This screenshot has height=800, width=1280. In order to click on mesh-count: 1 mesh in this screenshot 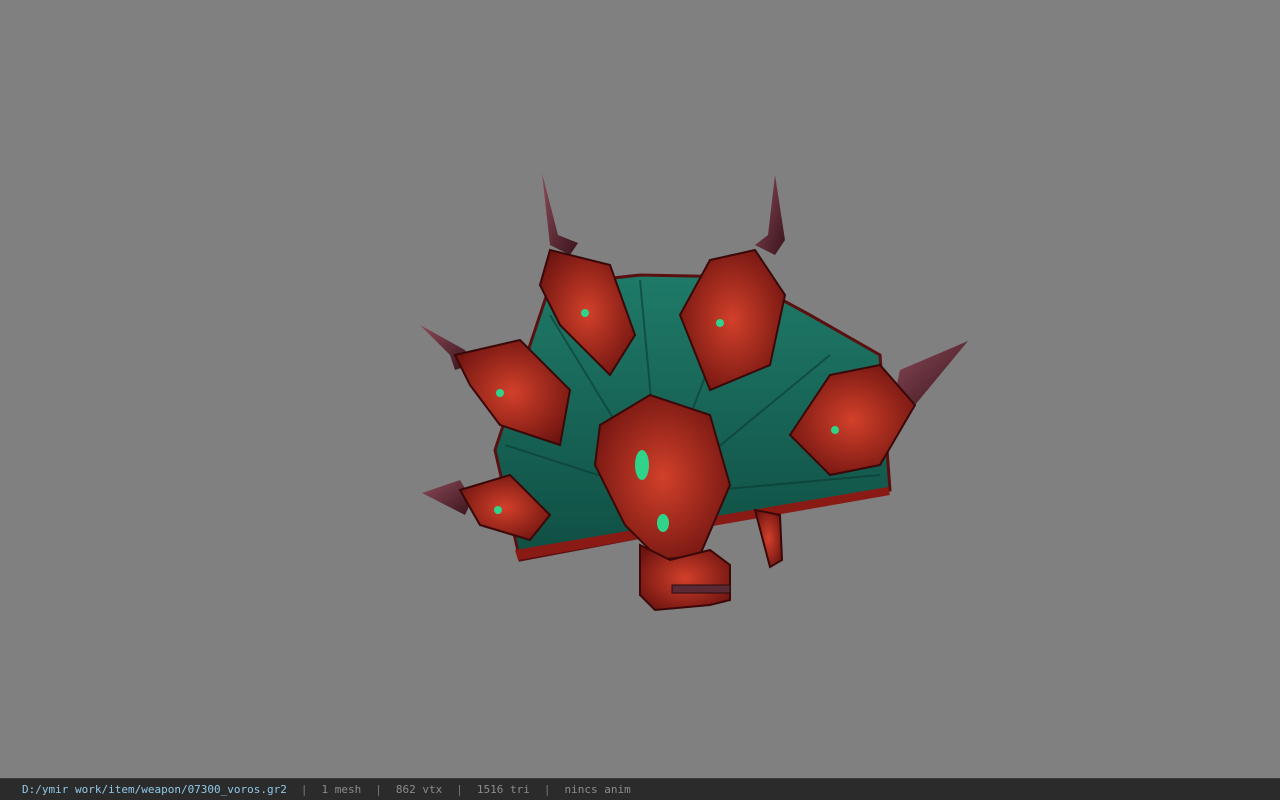, I will do `click(341, 789)`.